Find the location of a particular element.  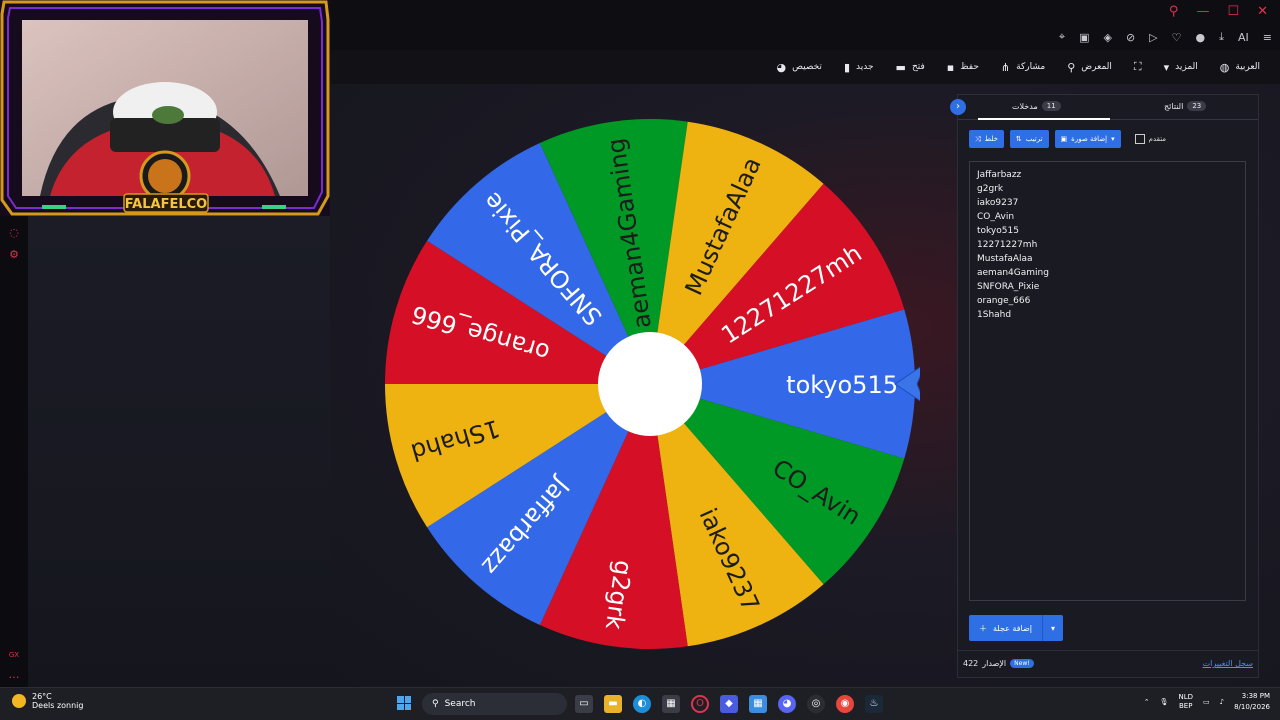

caret-down-icon: ▾ is located at coordinates (1166, 67).